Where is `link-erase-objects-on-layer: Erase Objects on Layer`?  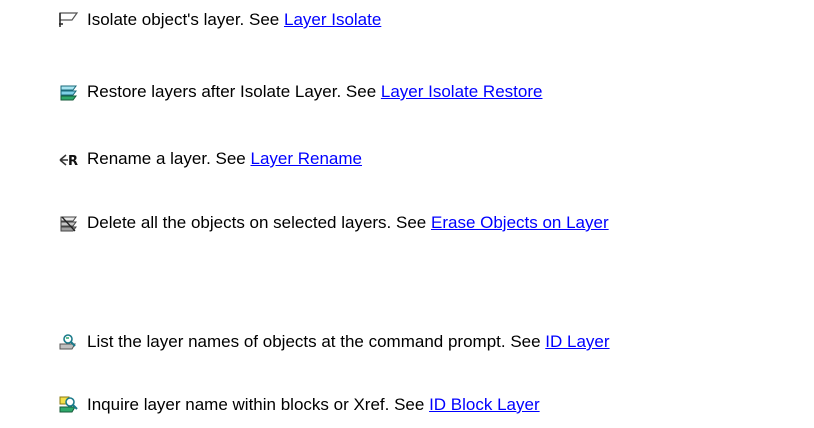
link-erase-objects-on-layer: Erase Objects on Layer is located at coordinates (520, 223).